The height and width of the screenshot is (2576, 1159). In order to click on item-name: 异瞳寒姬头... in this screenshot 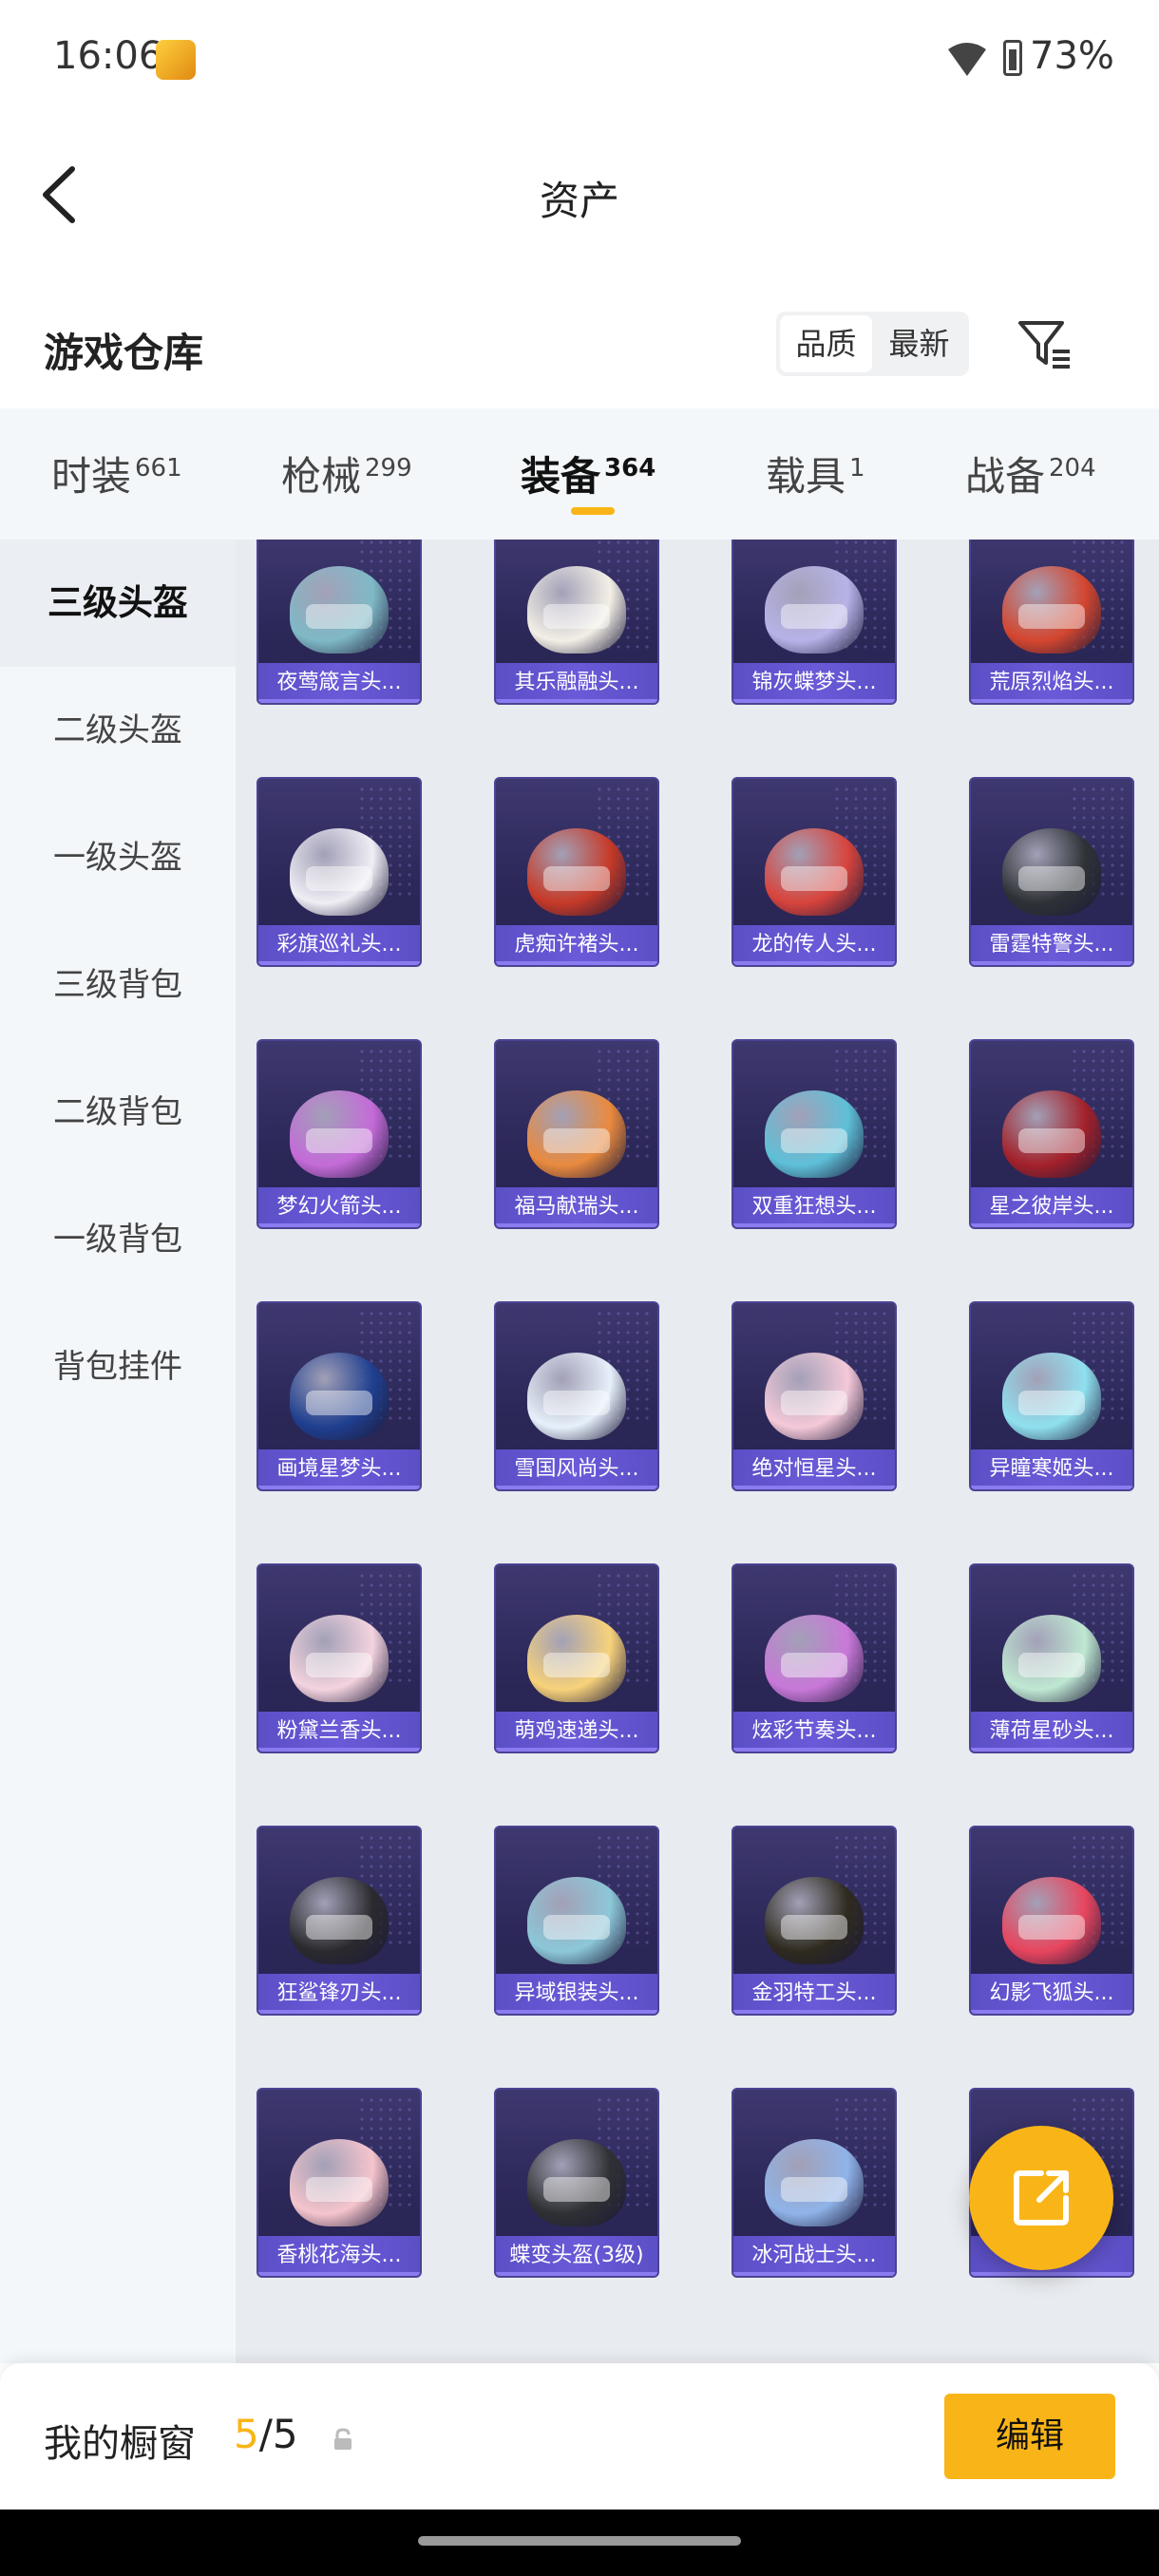, I will do `click(1051, 1469)`.